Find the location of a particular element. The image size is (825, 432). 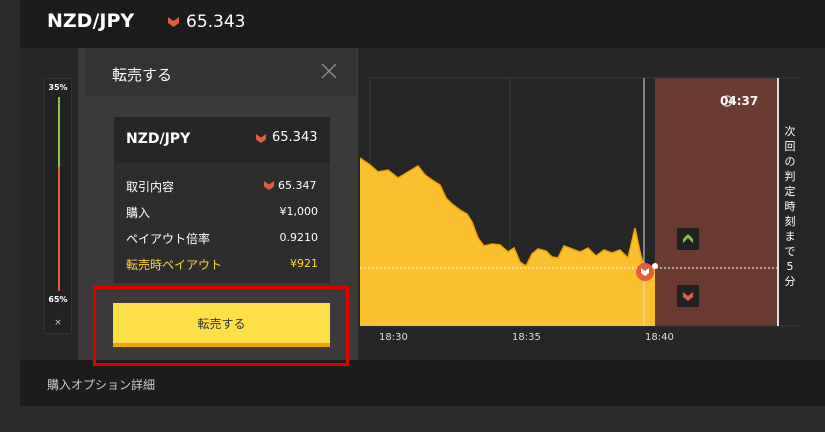

card-header: NZD/JPY 65.343 is located at coordinates (222, 140).